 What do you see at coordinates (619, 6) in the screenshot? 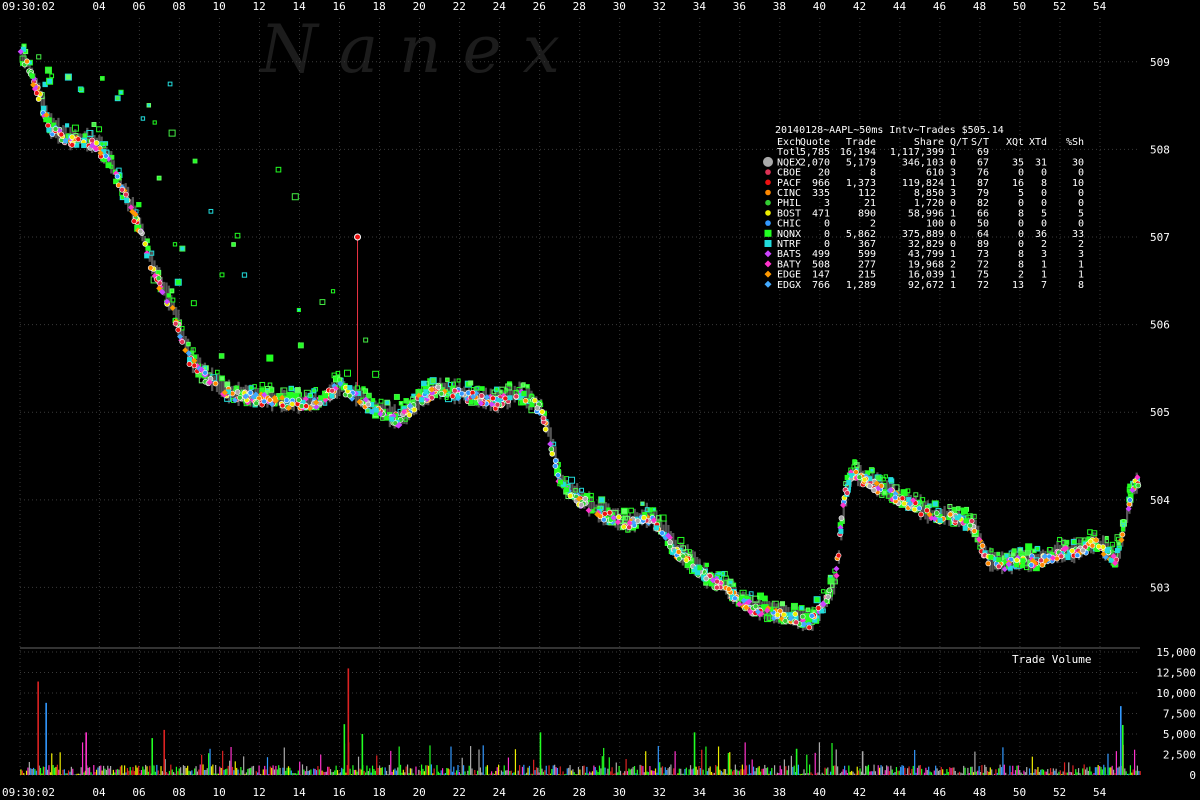
I see `time-tick-label-top: 30` at bounding box center [619, 6].